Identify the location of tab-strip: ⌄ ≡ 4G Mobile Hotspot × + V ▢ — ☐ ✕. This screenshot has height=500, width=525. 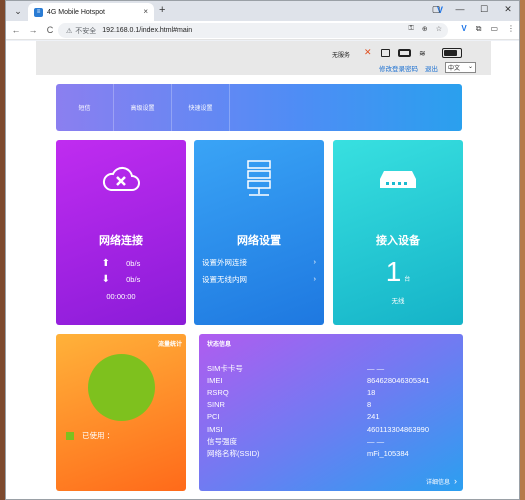
(262, 11).